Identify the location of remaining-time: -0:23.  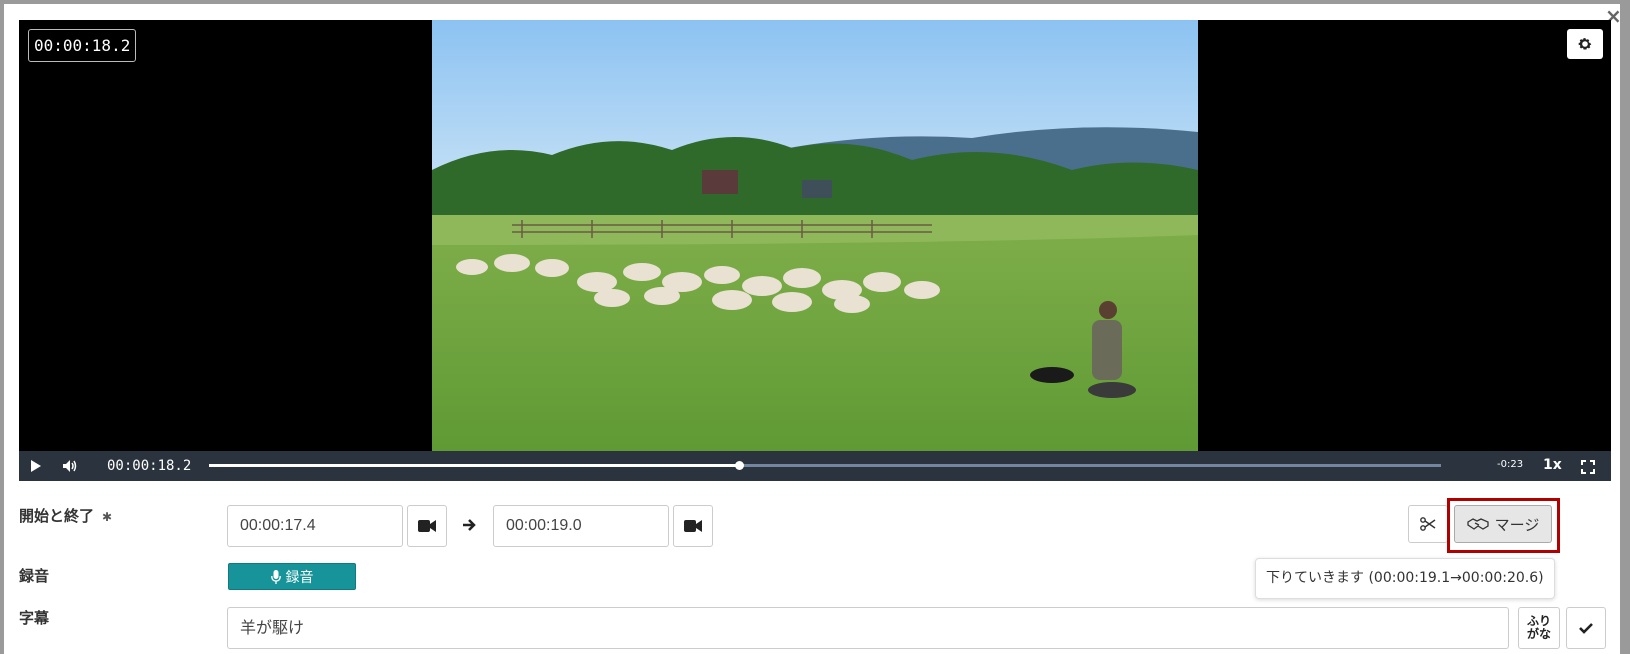
(1510, 464).